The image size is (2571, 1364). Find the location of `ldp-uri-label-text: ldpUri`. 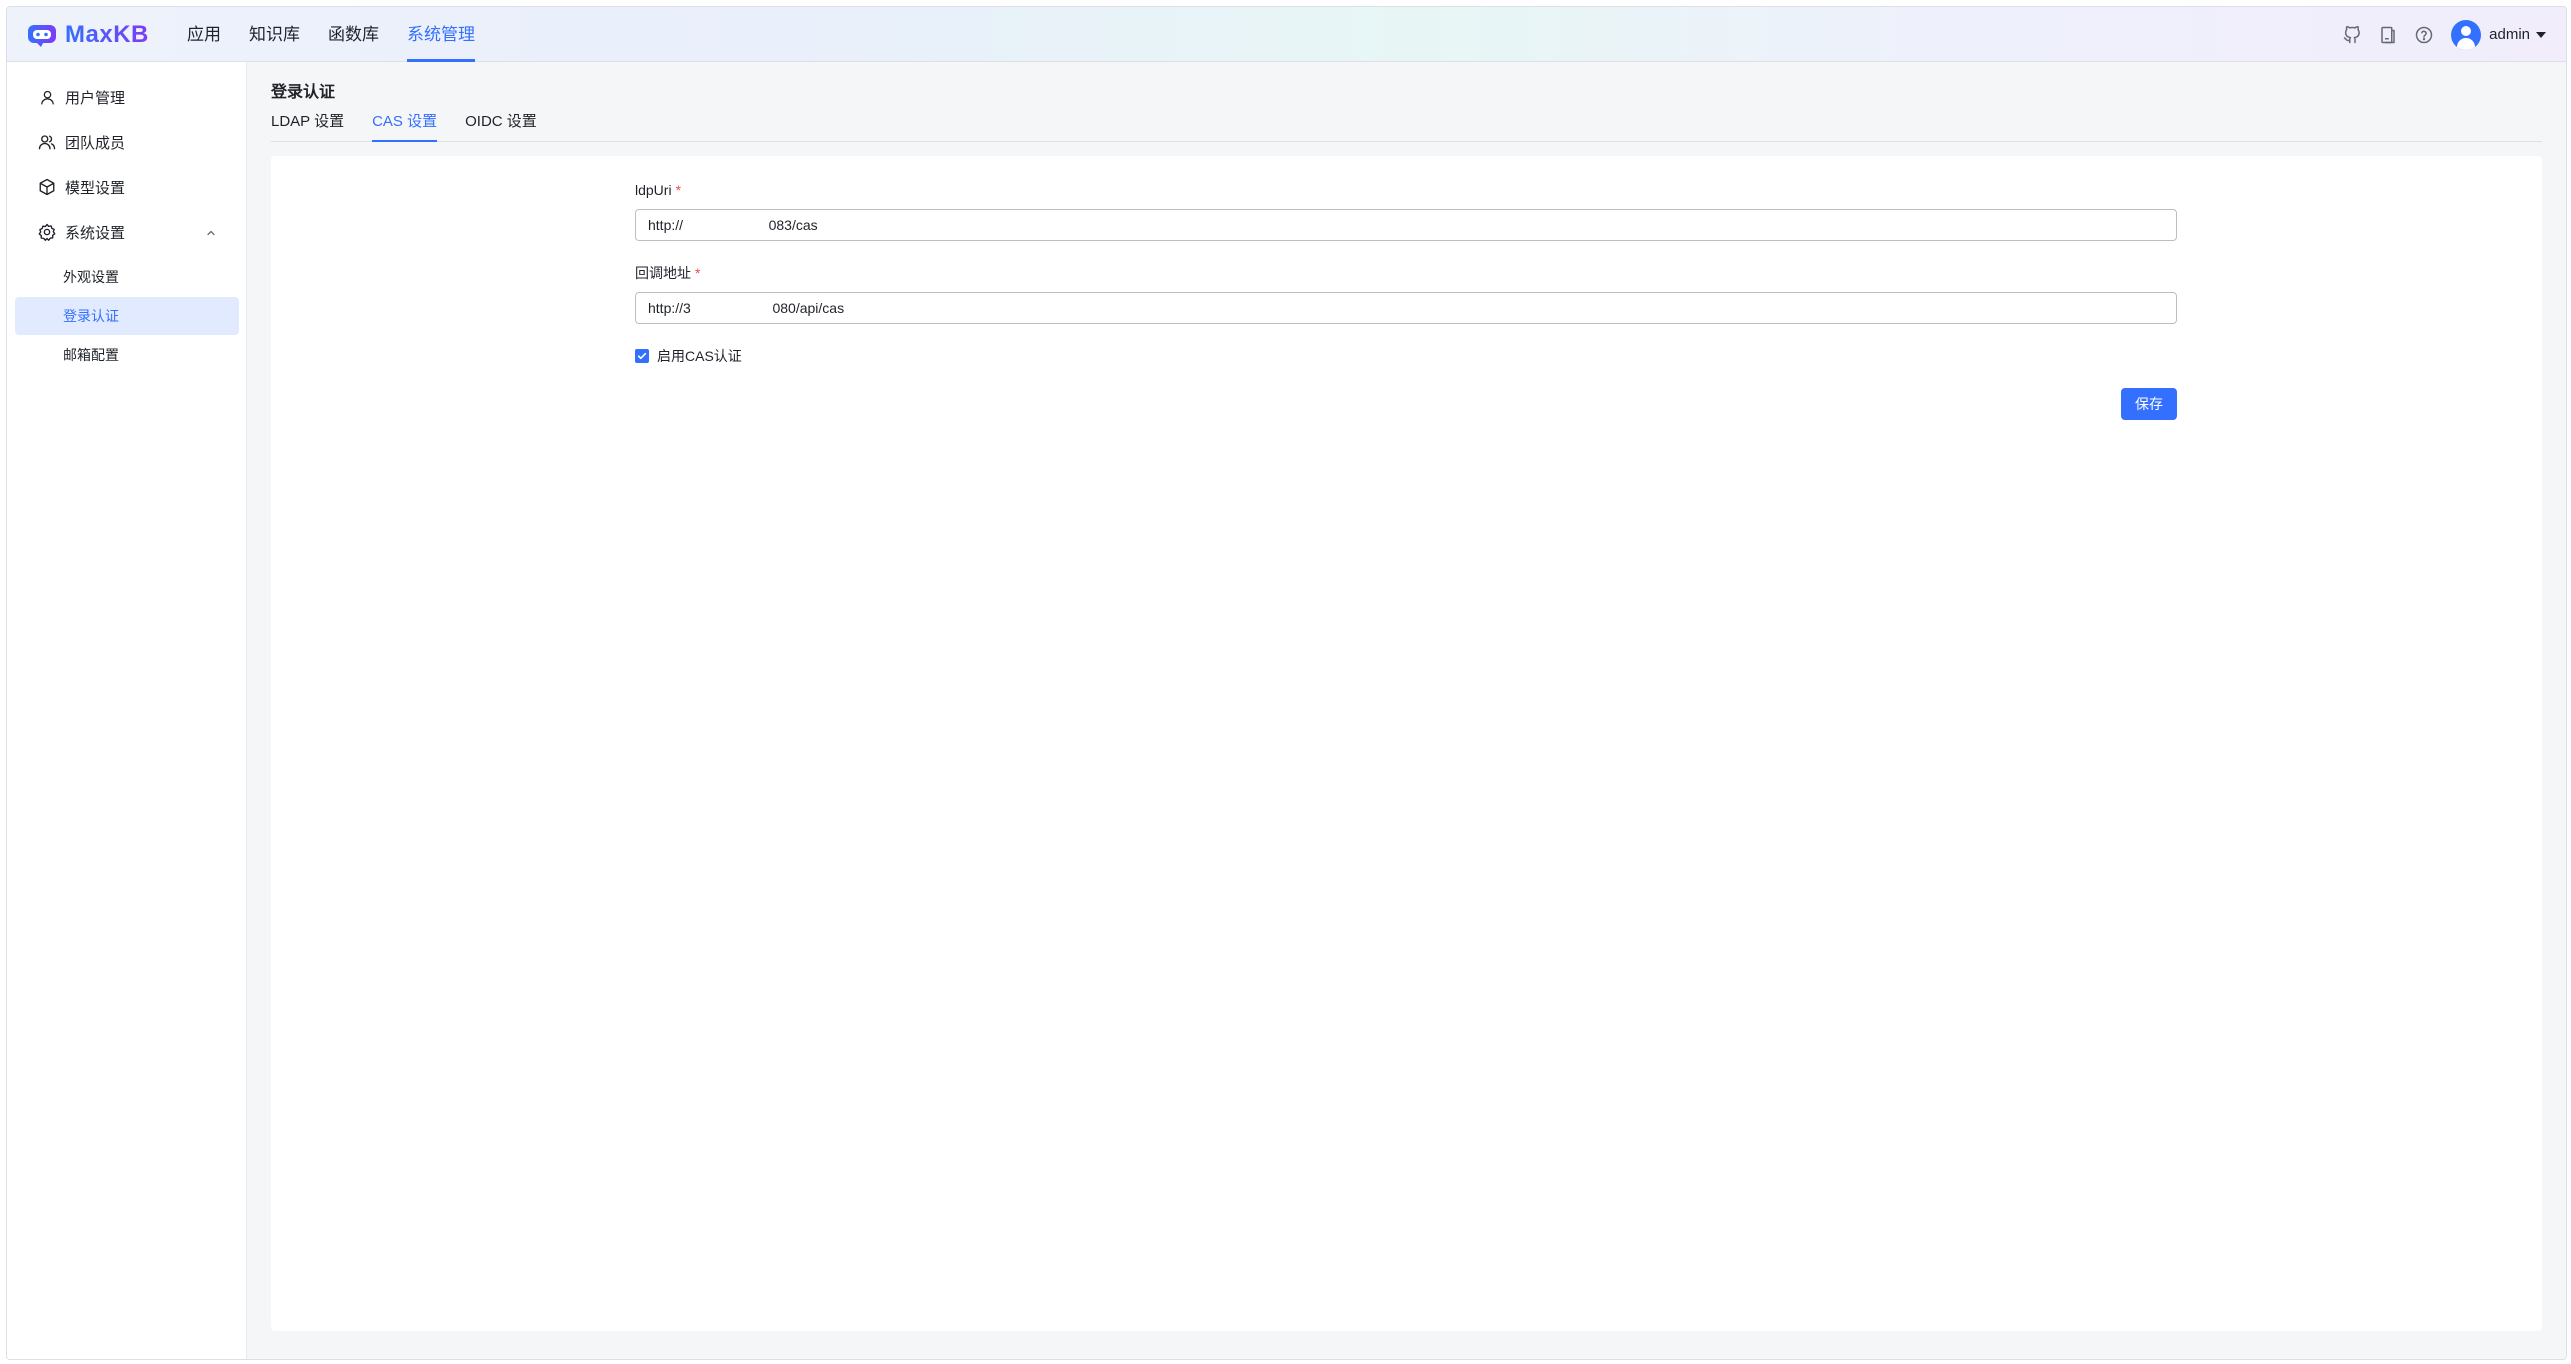

ldp-uri-label-text: ldpUri is located at coordinates (653, 190).